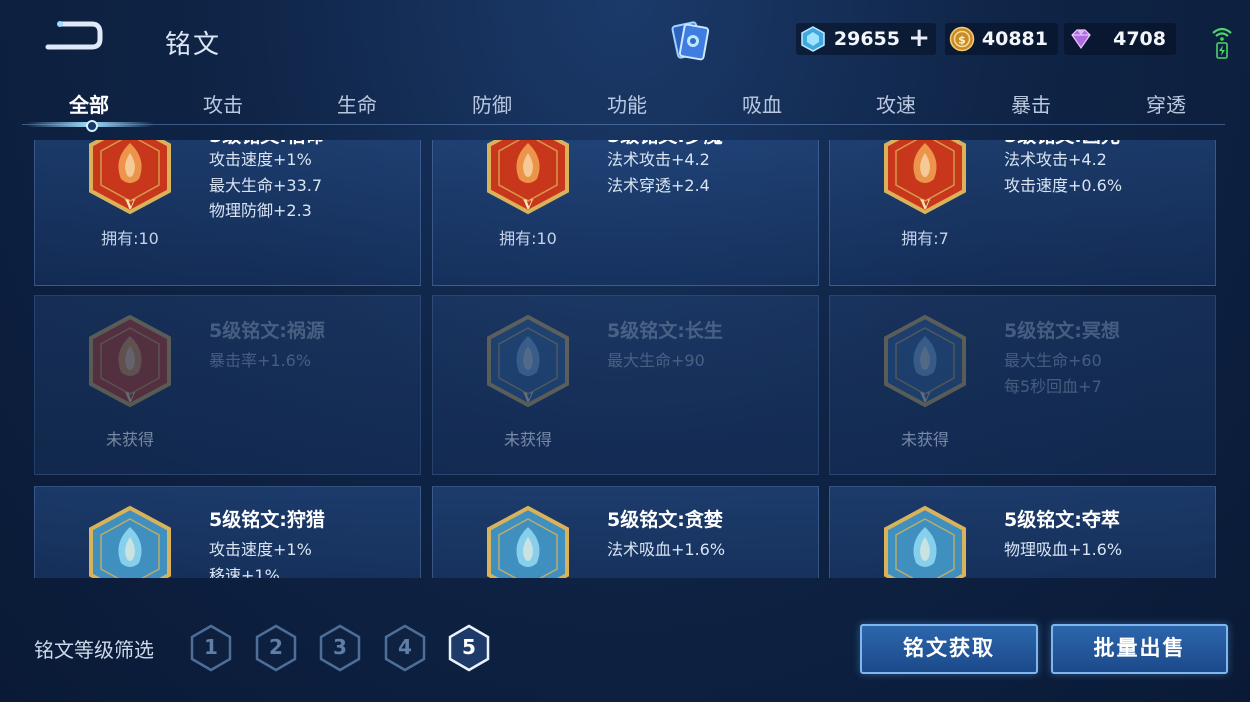 This screenshot has width=1250, height=702. Describe the element at coordinates (1014, 39) in the screenshot. I see `gold-coin-value: 40881` at that location.